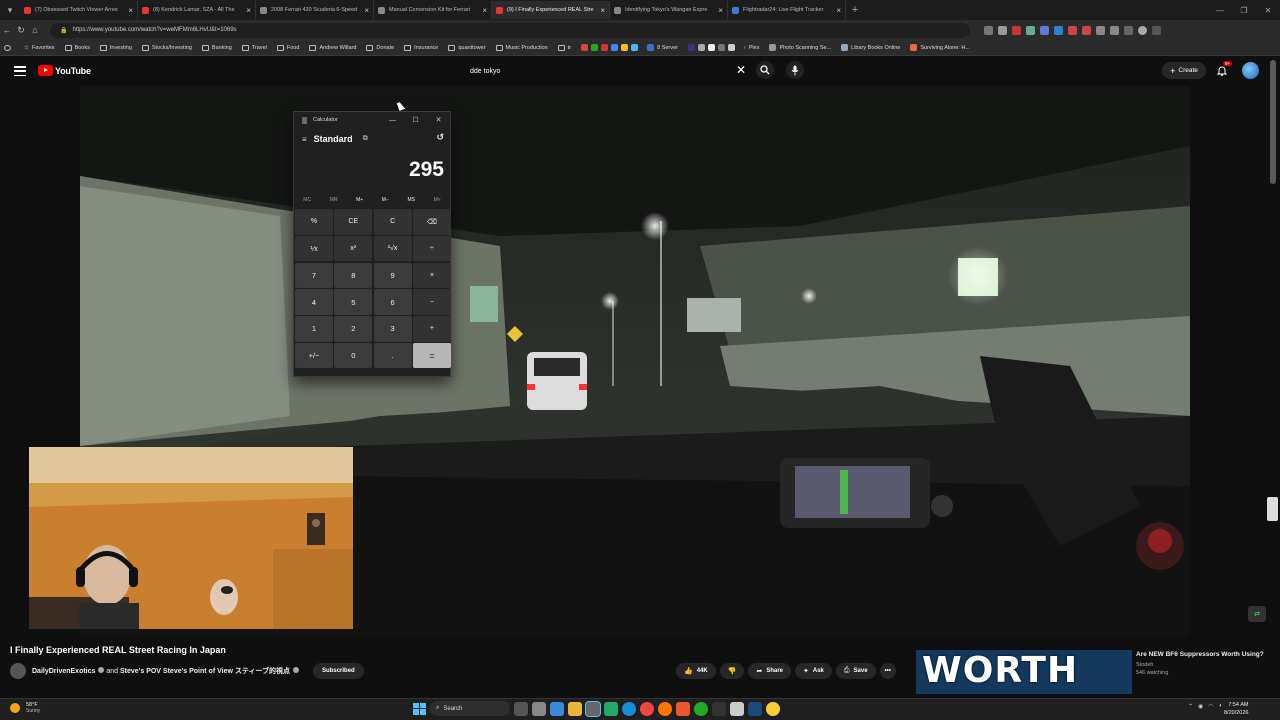 Image resolution: width=1280 pixels, height=720 pixels. What do you see at coordinates (1257, 614) in the screenshot?
I see `player-miniplayer-icon: ⇄` at bounding box center [1257, 614].